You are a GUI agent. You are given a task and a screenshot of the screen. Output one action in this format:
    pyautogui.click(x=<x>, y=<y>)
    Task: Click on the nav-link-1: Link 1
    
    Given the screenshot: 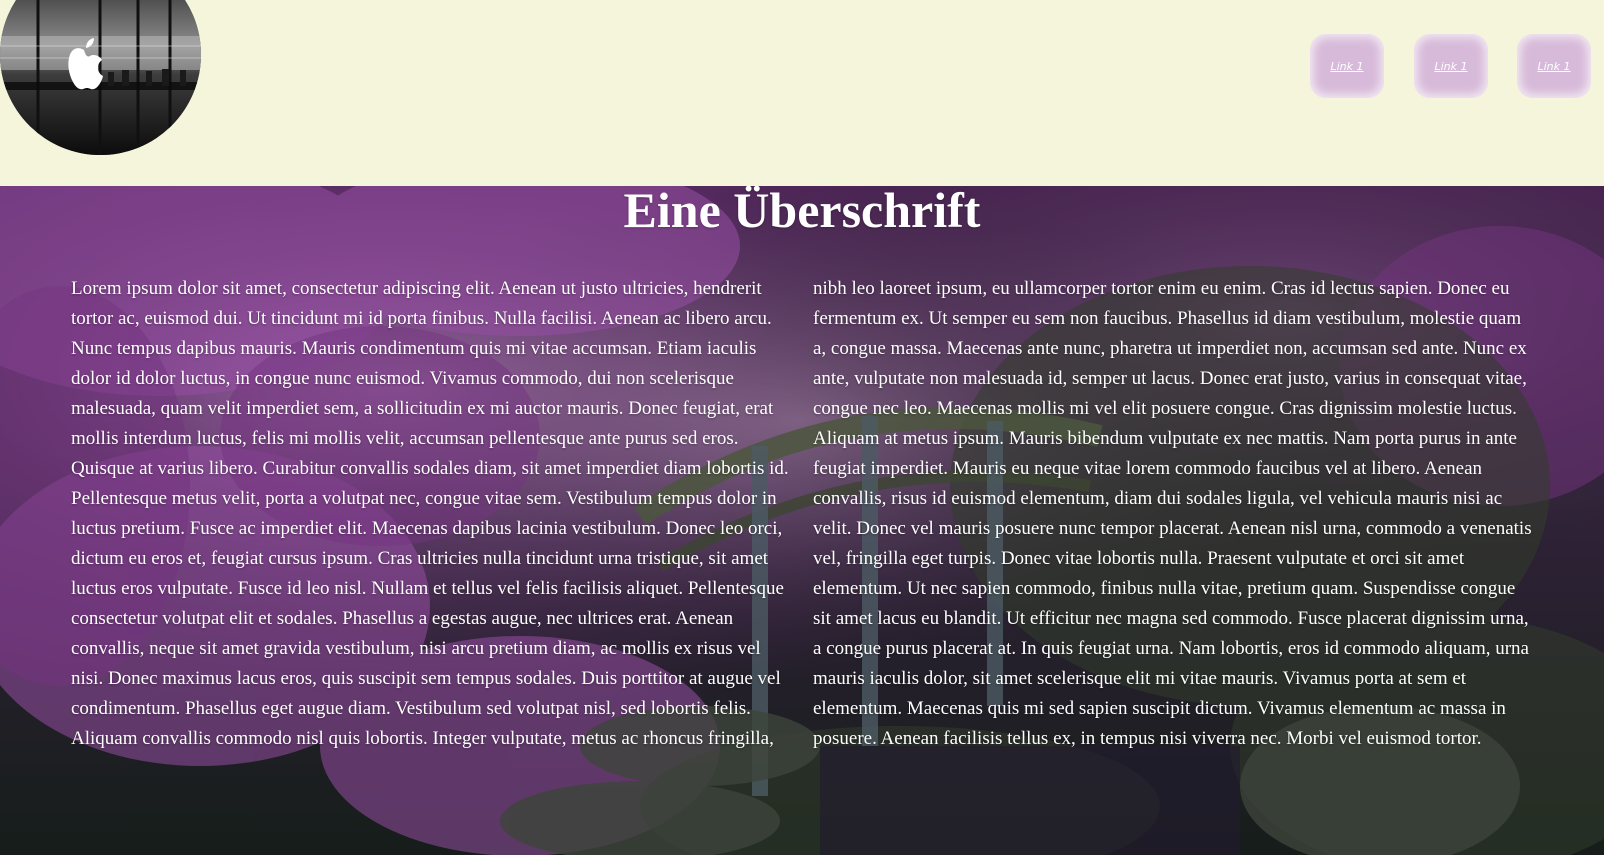 What is the action you would take?
    pyautogui.click(x=1347, y=66)
    